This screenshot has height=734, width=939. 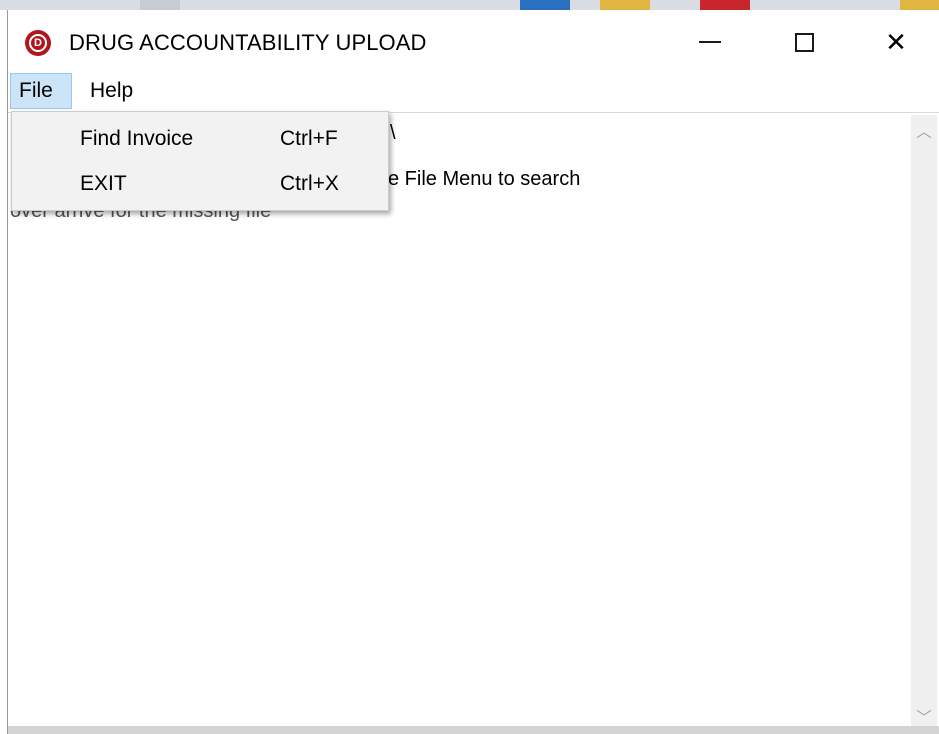 What do you see at coordinates (484, 179) in the screenshot?
I see `message-line-2: e File Menu to search` at bounding box center [484, 179].